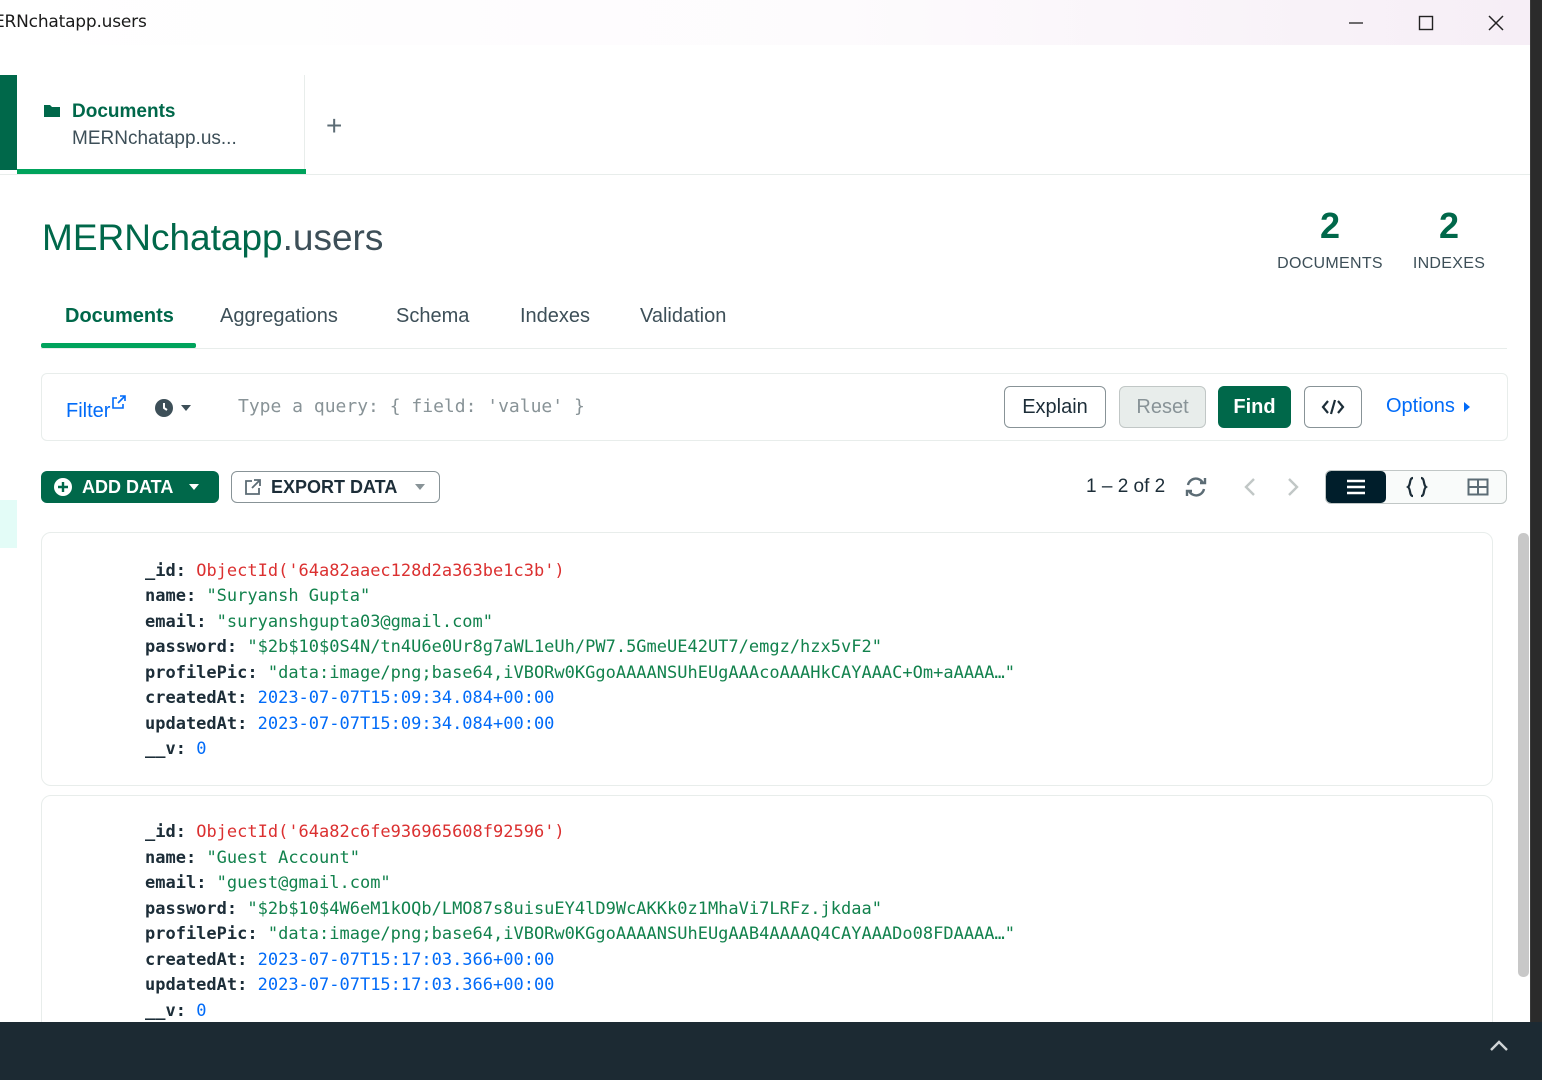  I want to click on export-data-label: EXPORT DATA, so click(334, 486).